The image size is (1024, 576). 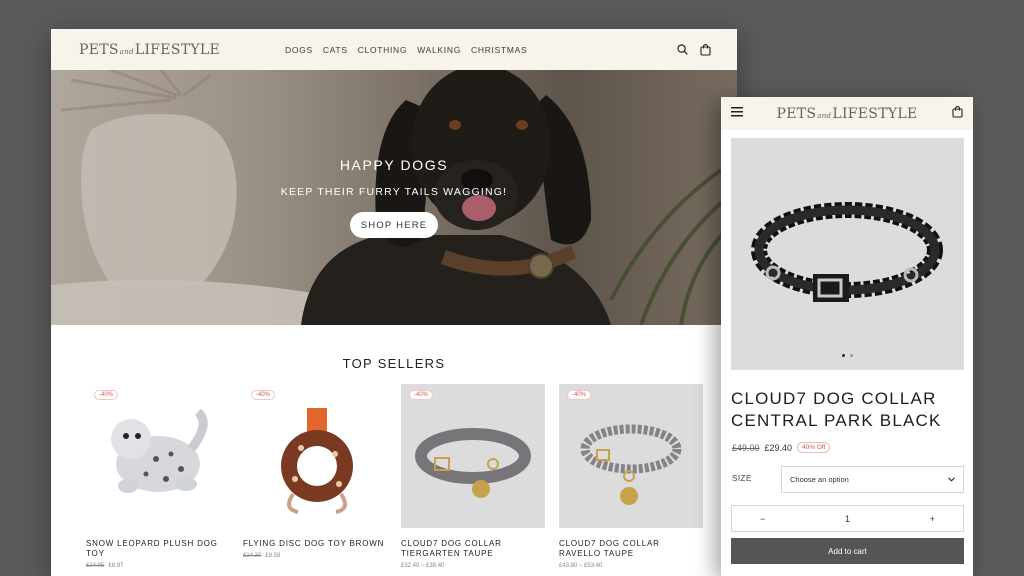 I want to click on sale-price: £8.97, so click(x=116, y=566).